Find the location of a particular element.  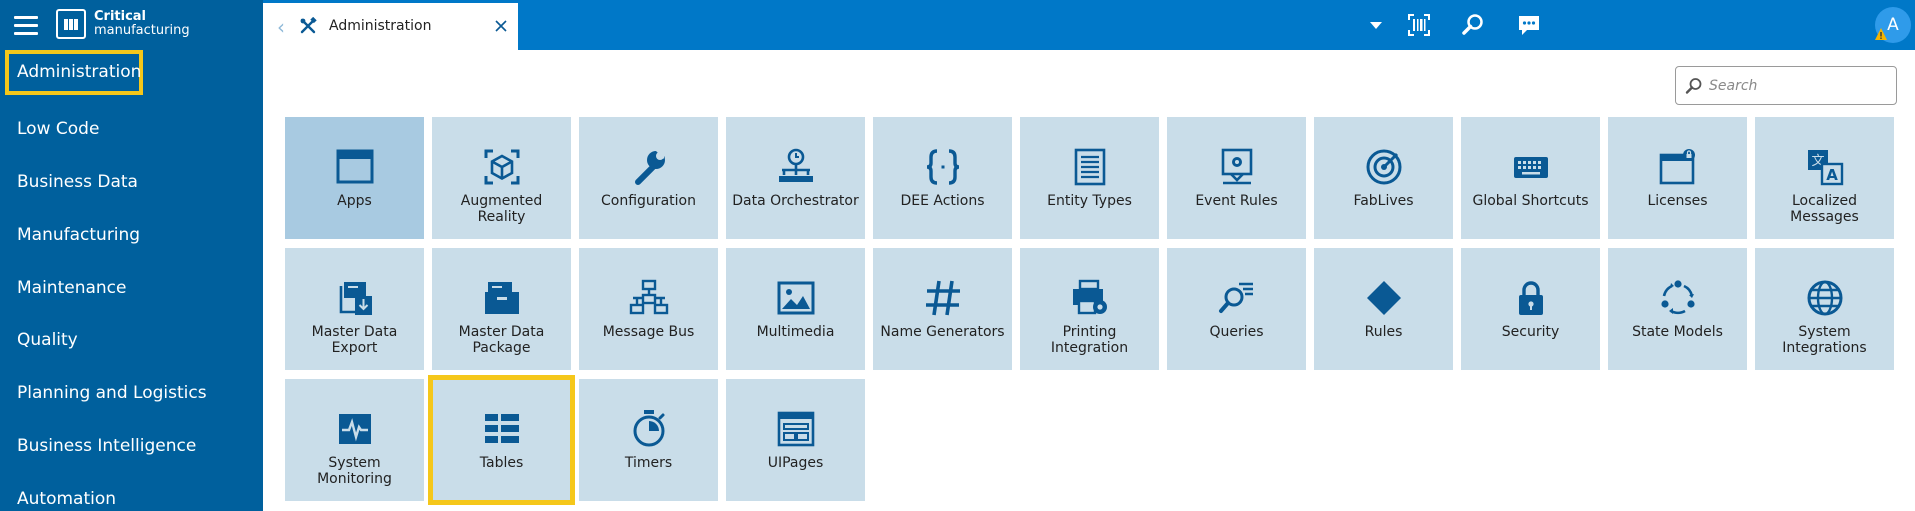

tile-uipages: UIPages is located at coordinates (795, 440).